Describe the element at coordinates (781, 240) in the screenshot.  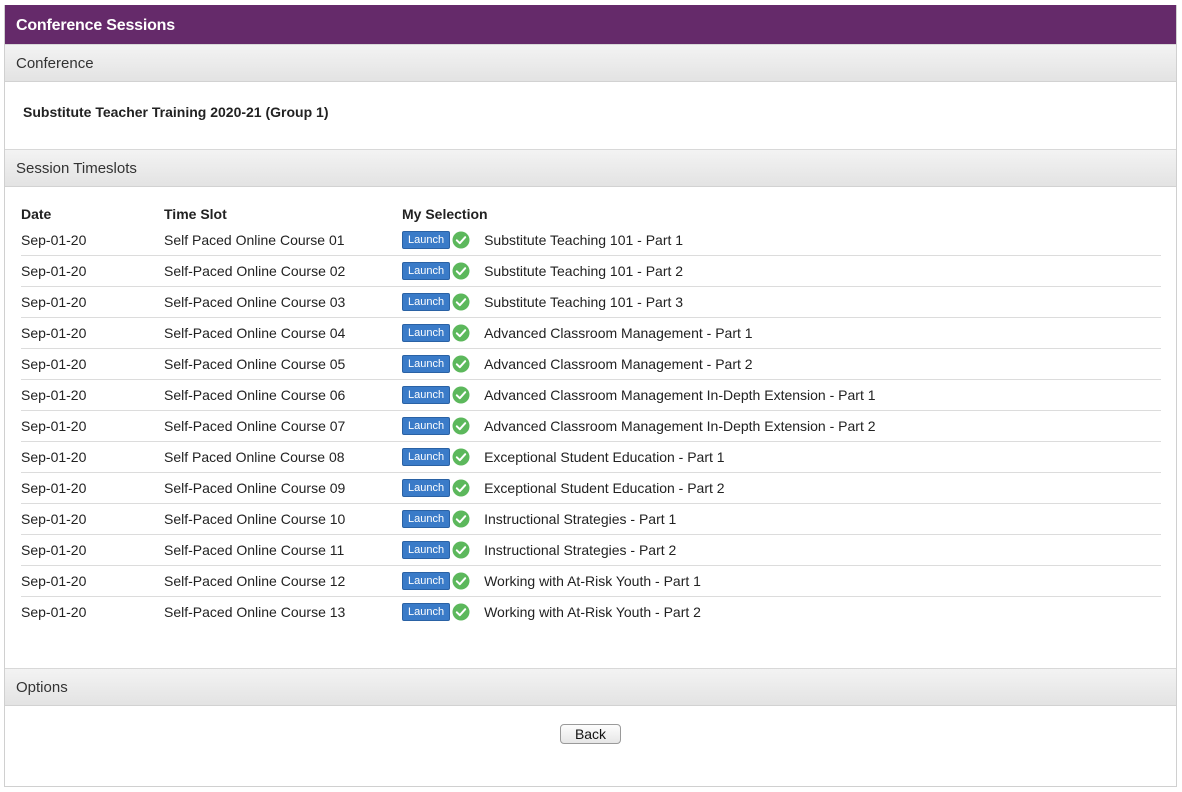
I see `session-selection-cell: Launch Substitute Teaching 101 - Part 1` at that location.